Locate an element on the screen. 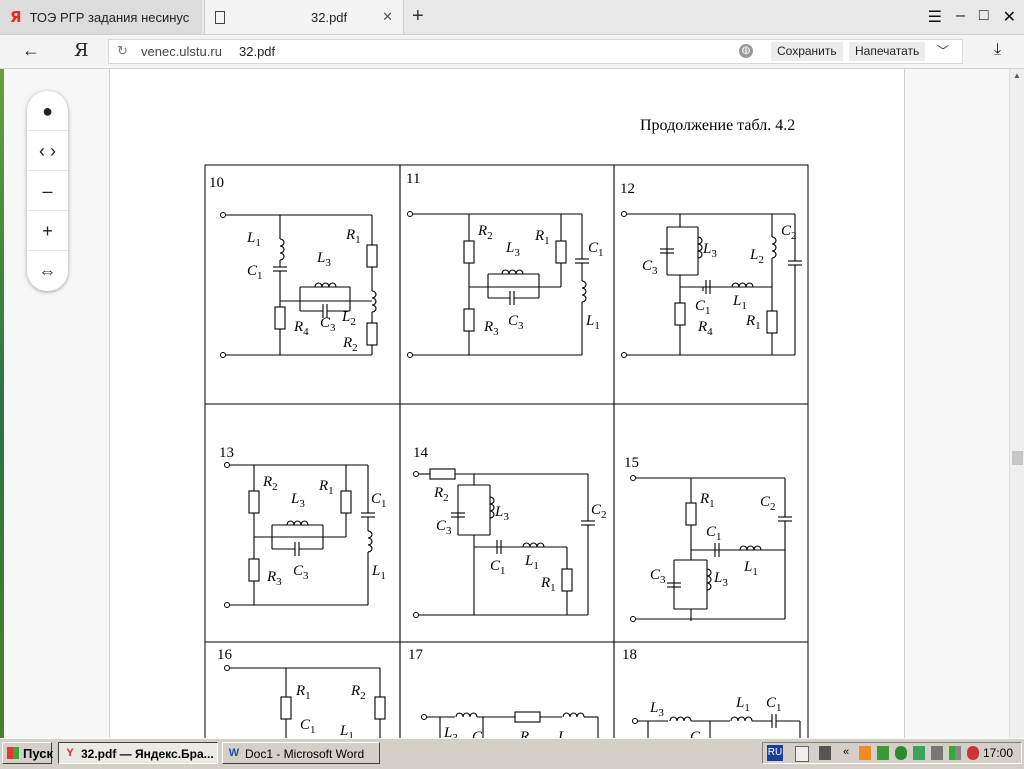 This screenshot has width=1024, height=769. tab-toe-task: Я ТОЭ РГР задания несинусоидальн is located at coordinates (101, 17).